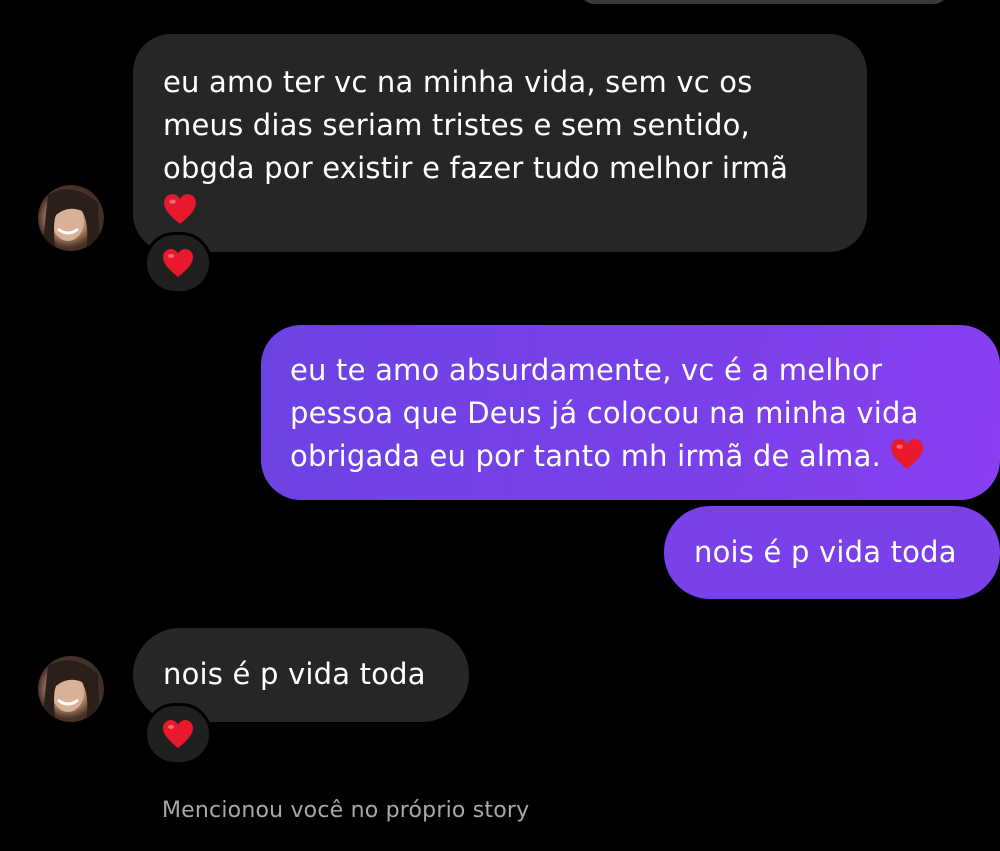 The height and width of the screenshot is (851, 1000). Describe the element at coordinates (346, 810) in the screenshot. I see `story-mention-notice: Mencionou você no próprio story` at that location.